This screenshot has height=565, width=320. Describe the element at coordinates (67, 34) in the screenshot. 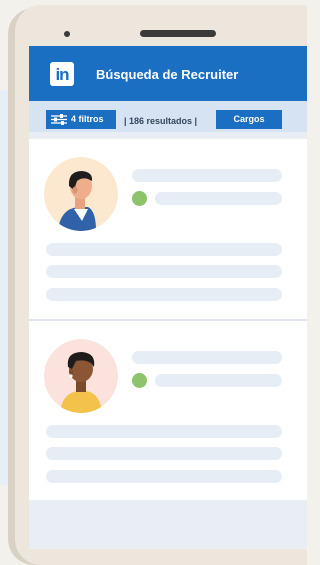

I see `camera-icon` at that location.